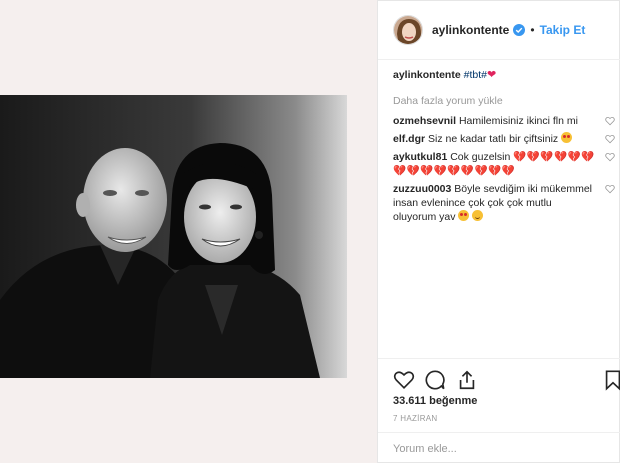 The height and width of the screenshot is (463, 620). Describe the element at coordinates (420, 157) in the screenshot. I see `comment-username: aykutkul81` at that location.